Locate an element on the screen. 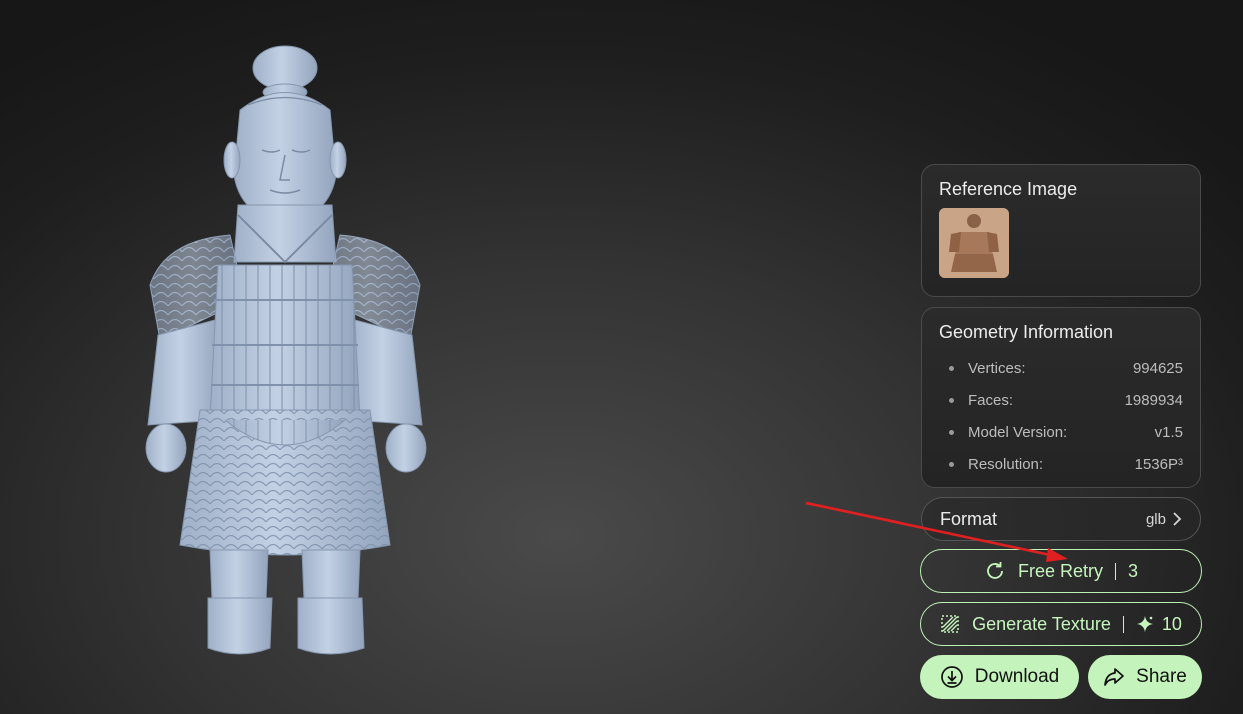  reference-image-thumbnail is located at coordinates (974, 243).